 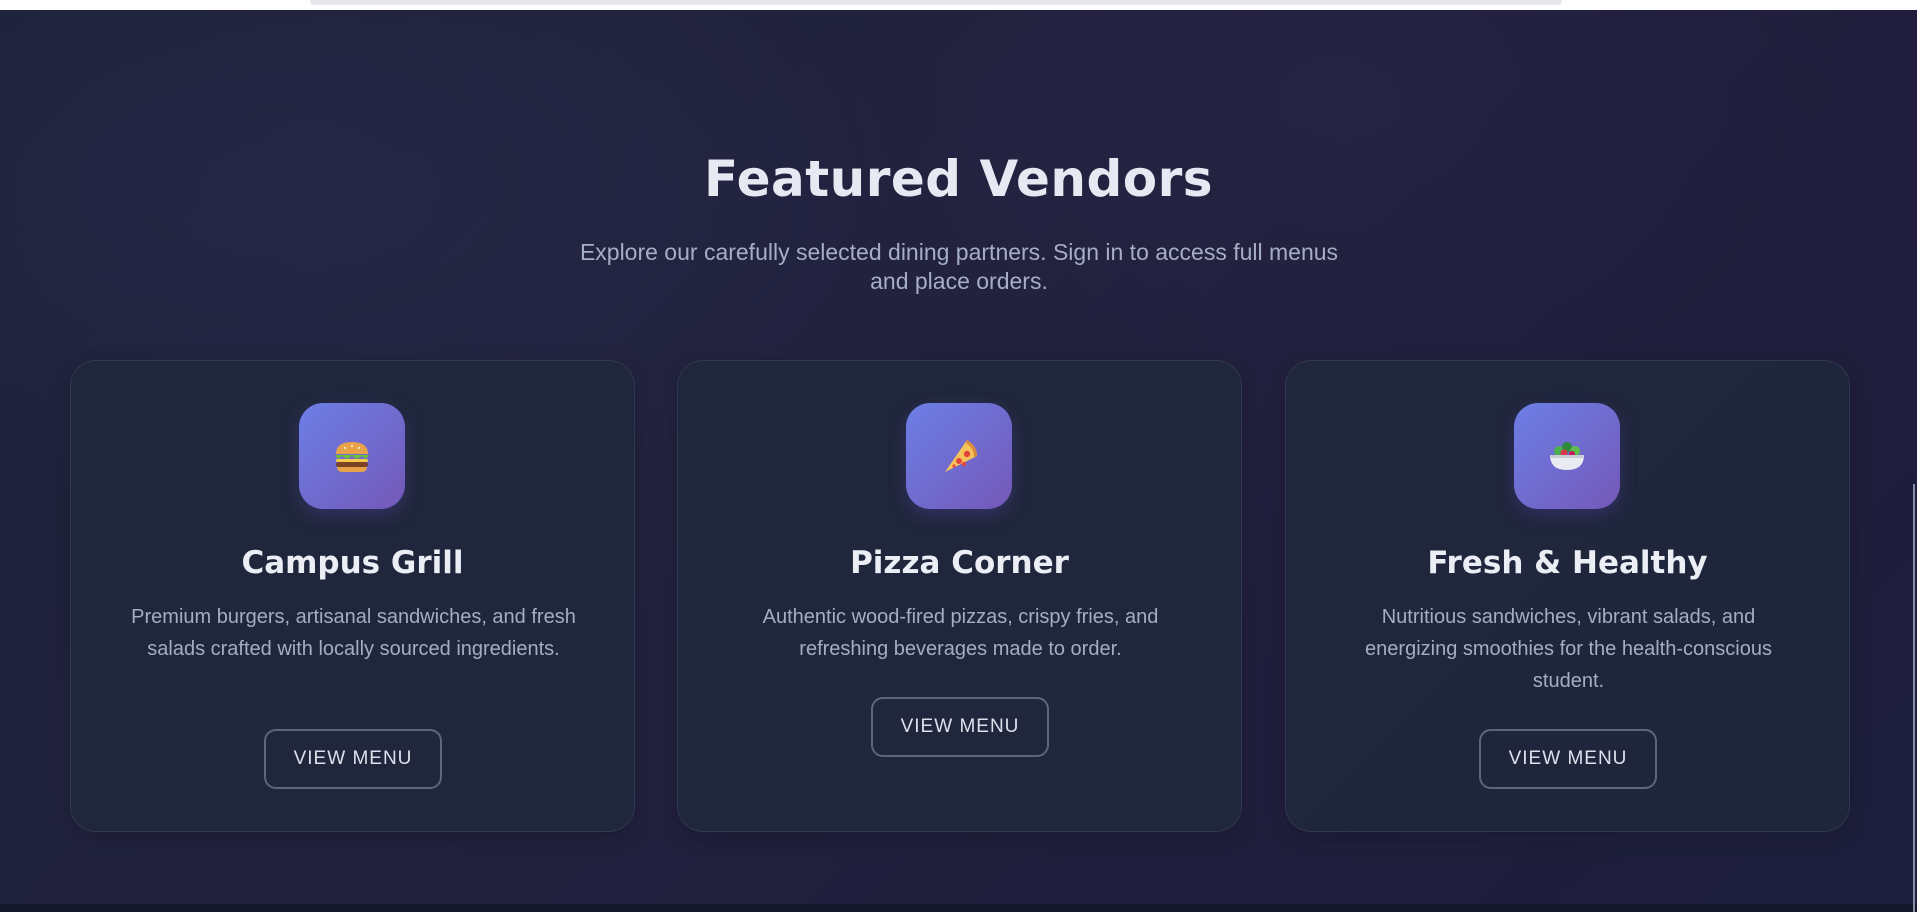 What do you see at coordinates (352, 563) in the screenshot?
I see `vendor-name: Campus Grill` at bounding box center [352, 563].